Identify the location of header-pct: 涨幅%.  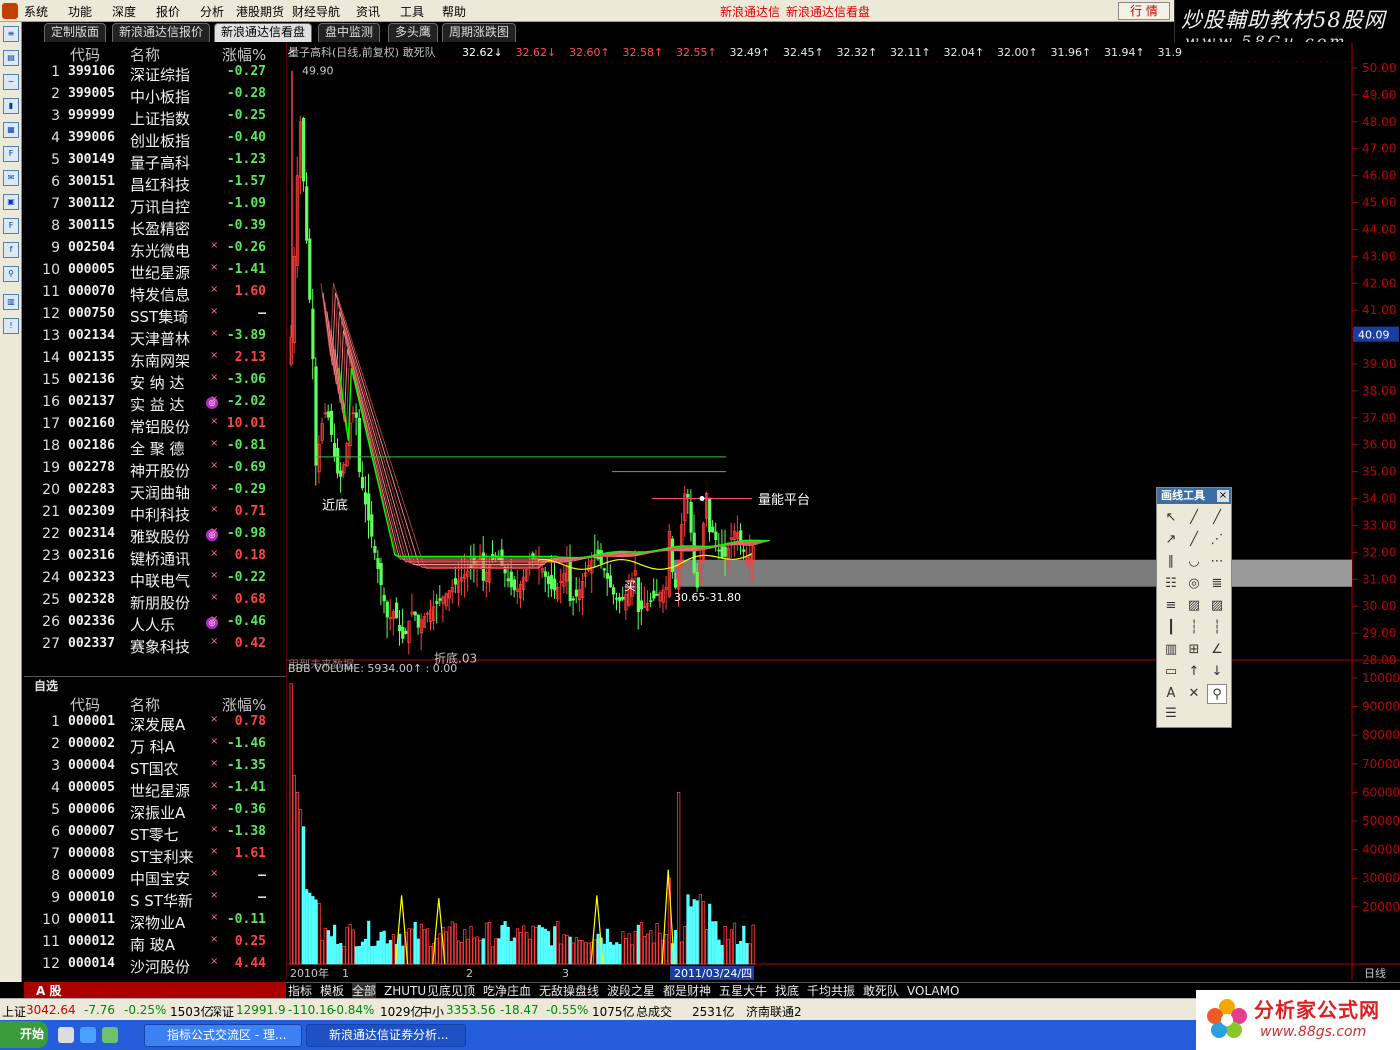
(244, 54).